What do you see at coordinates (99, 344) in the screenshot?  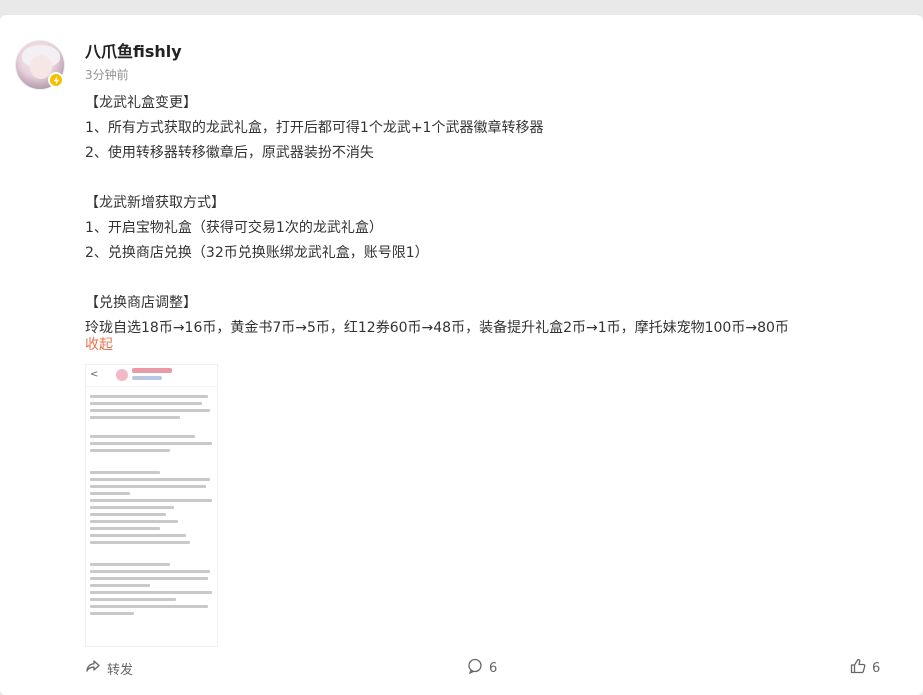 I see `collapse-link: 收起` at bounding box center [99, 344].